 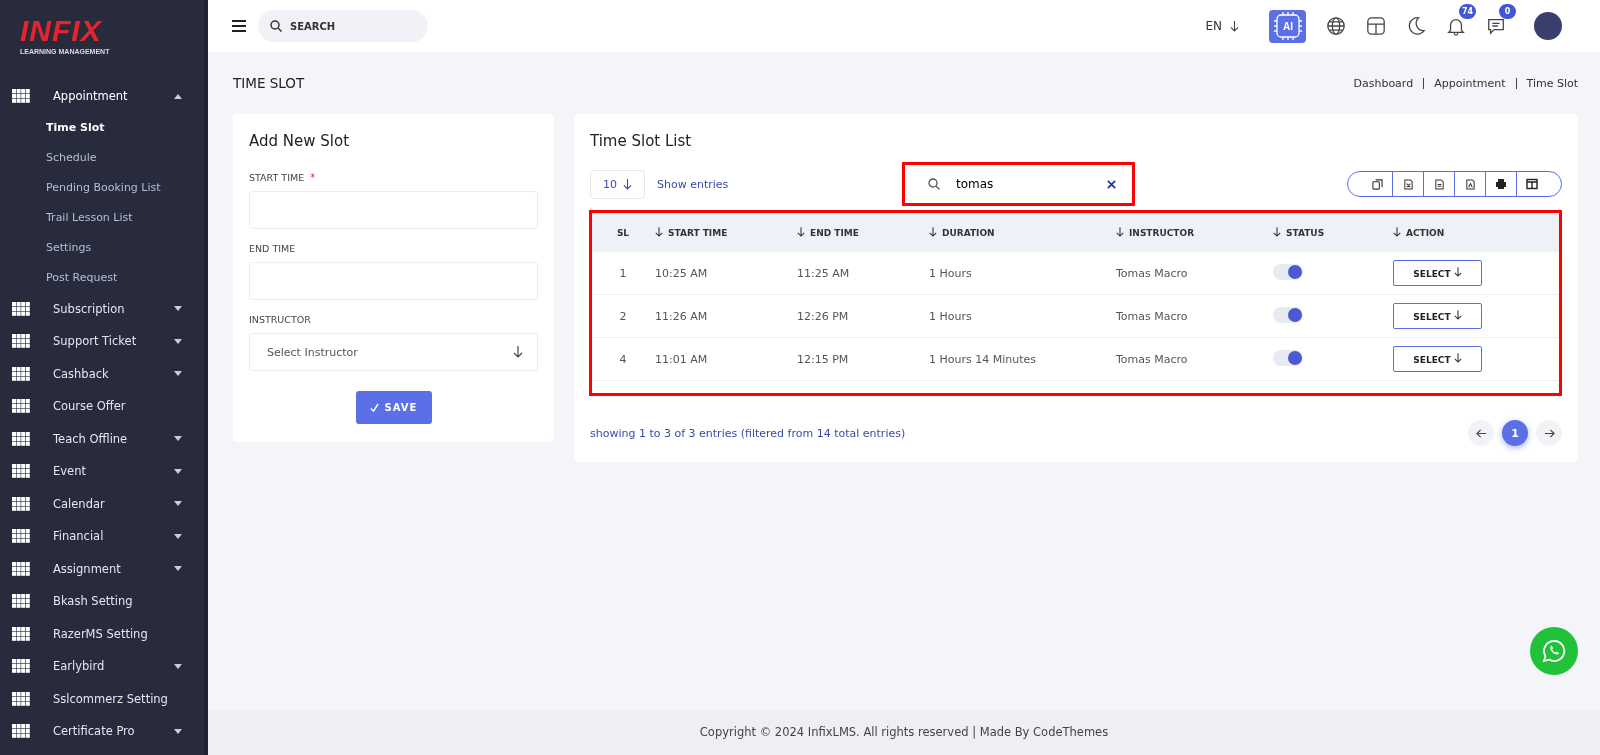 I want to click on avatar, so click(x=1548, y=26).